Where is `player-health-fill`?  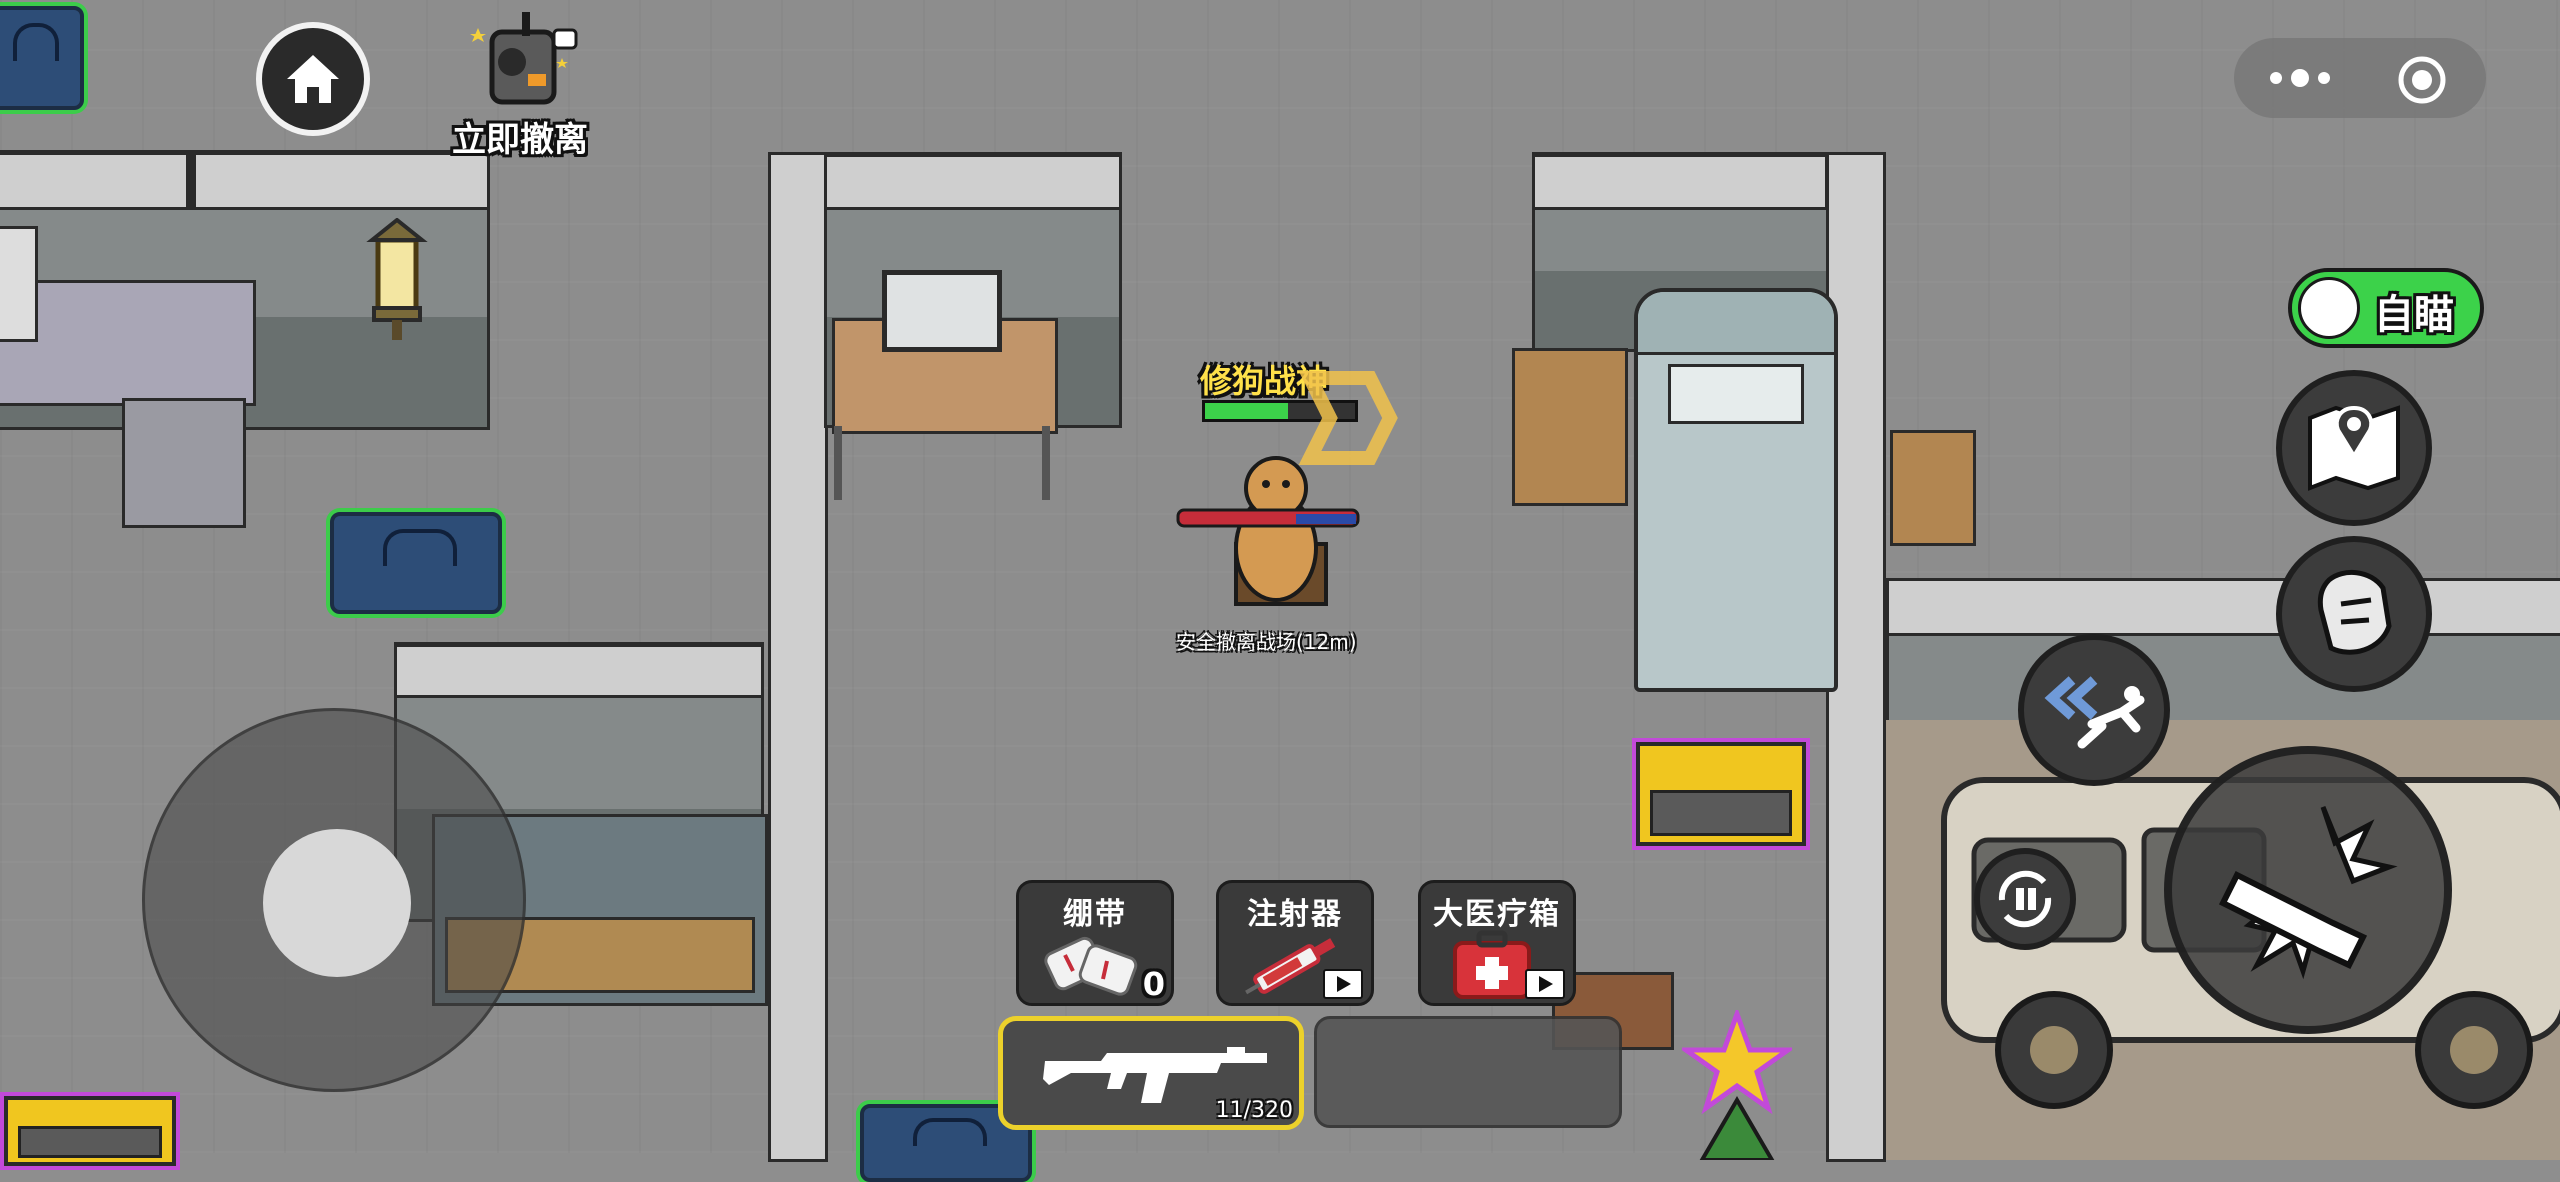 player-health-fill is located at coordinates (1246, 411).